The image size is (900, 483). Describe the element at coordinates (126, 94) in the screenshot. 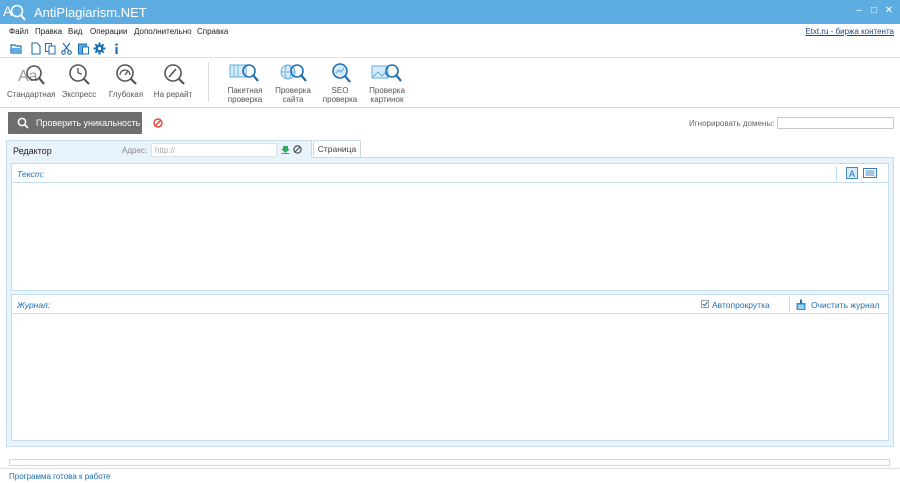

I see `mode-deep-label: Глубокая` at that location.